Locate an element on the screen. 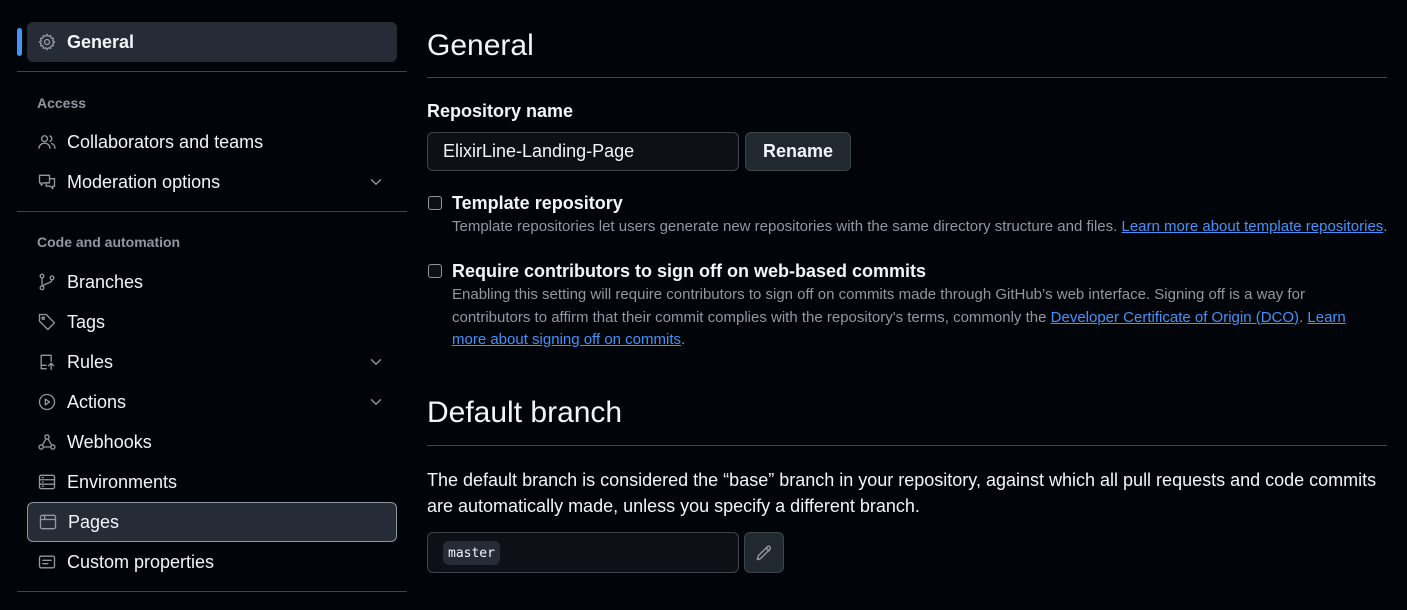  note-icon is located at coordinates (47, 562).